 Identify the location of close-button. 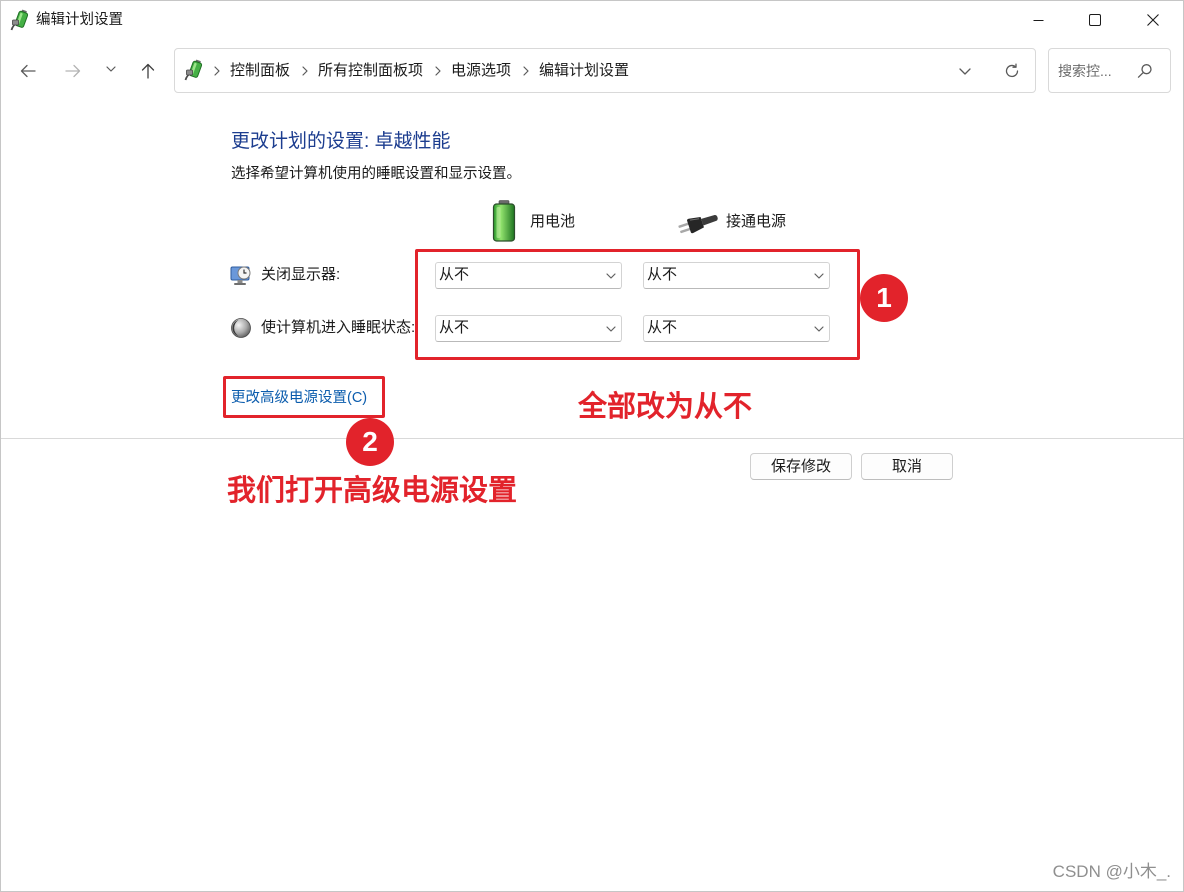
(1153, 20).